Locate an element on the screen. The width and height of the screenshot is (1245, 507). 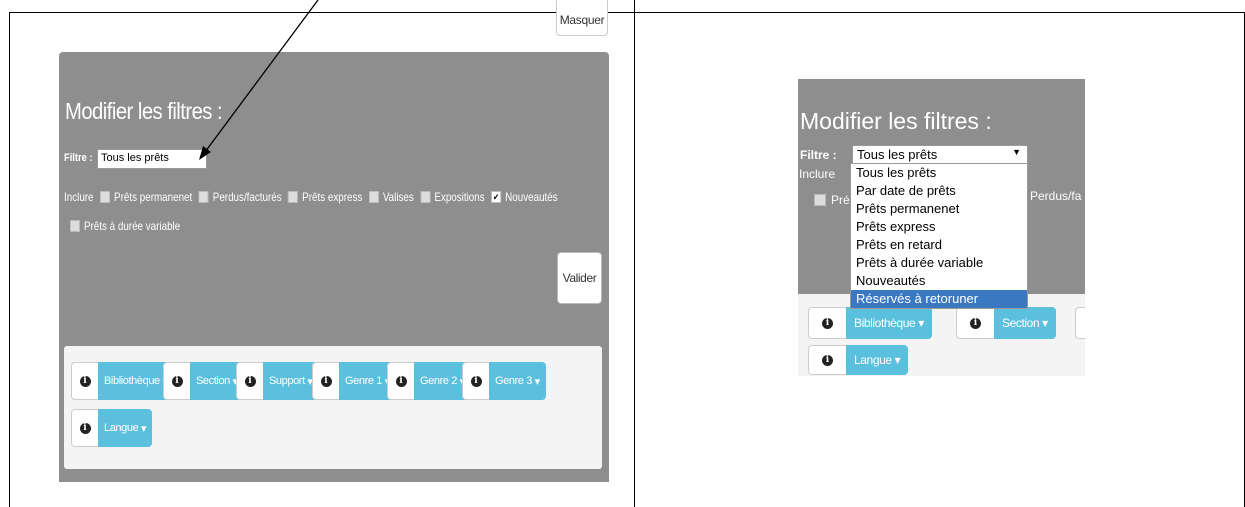
facet-button: Genre 3 ▾ is located at coordinates (517, 381).